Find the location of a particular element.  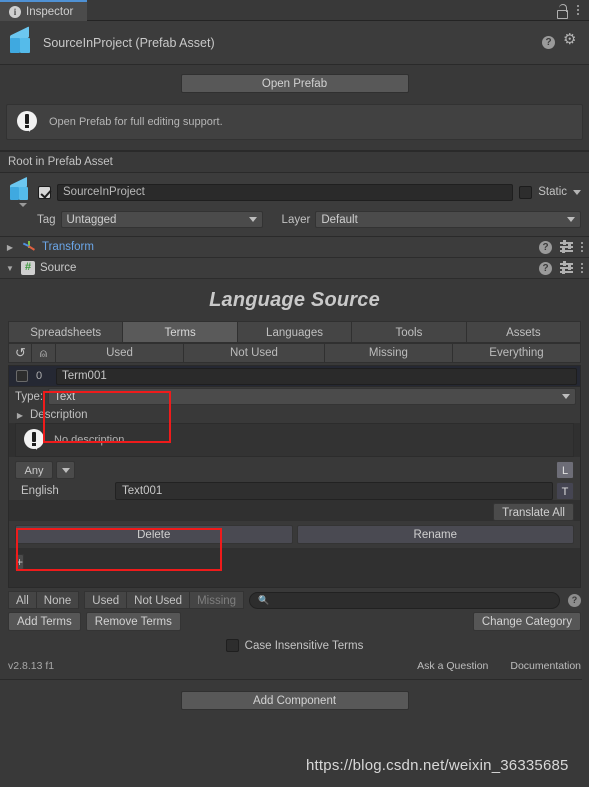

add-terms-button: Add Terms is located at coordinates (44, 621).